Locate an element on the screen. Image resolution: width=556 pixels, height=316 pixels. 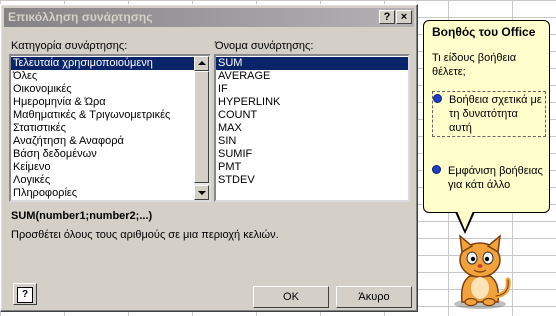
ok-button: OK is located at coordinates (291, 297).